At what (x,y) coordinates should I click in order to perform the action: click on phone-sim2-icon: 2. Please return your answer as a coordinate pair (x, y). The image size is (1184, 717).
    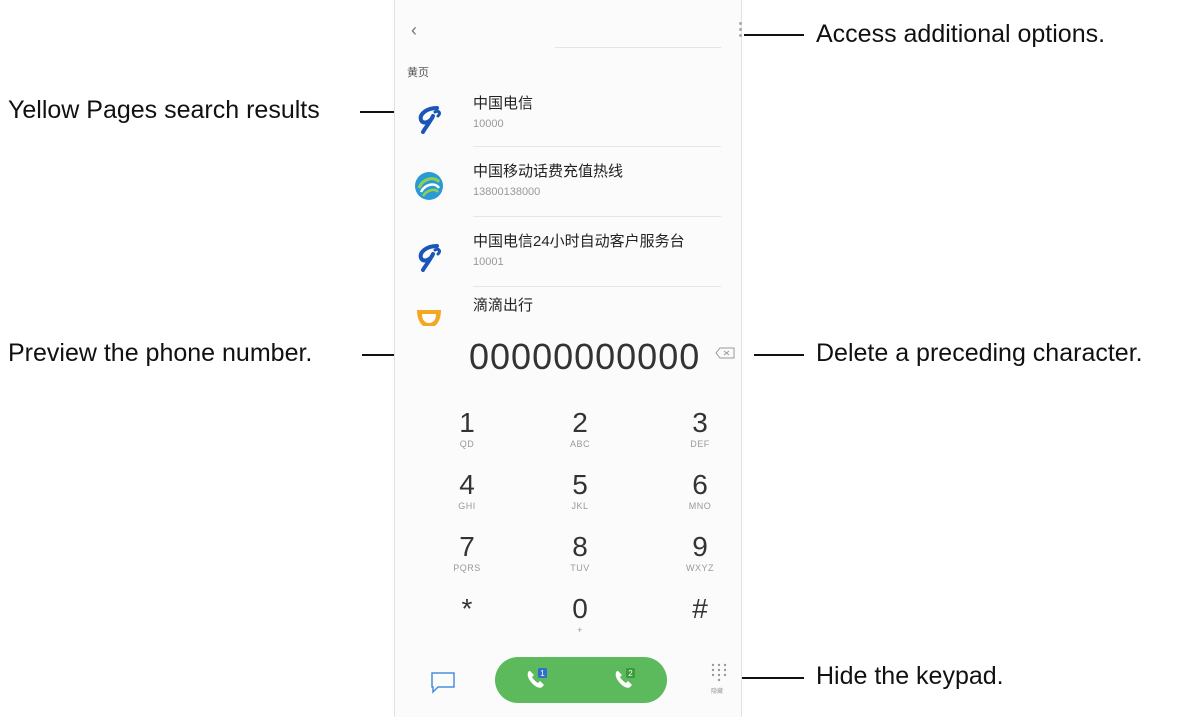
    Looking at the image, I should click on (624, 680).